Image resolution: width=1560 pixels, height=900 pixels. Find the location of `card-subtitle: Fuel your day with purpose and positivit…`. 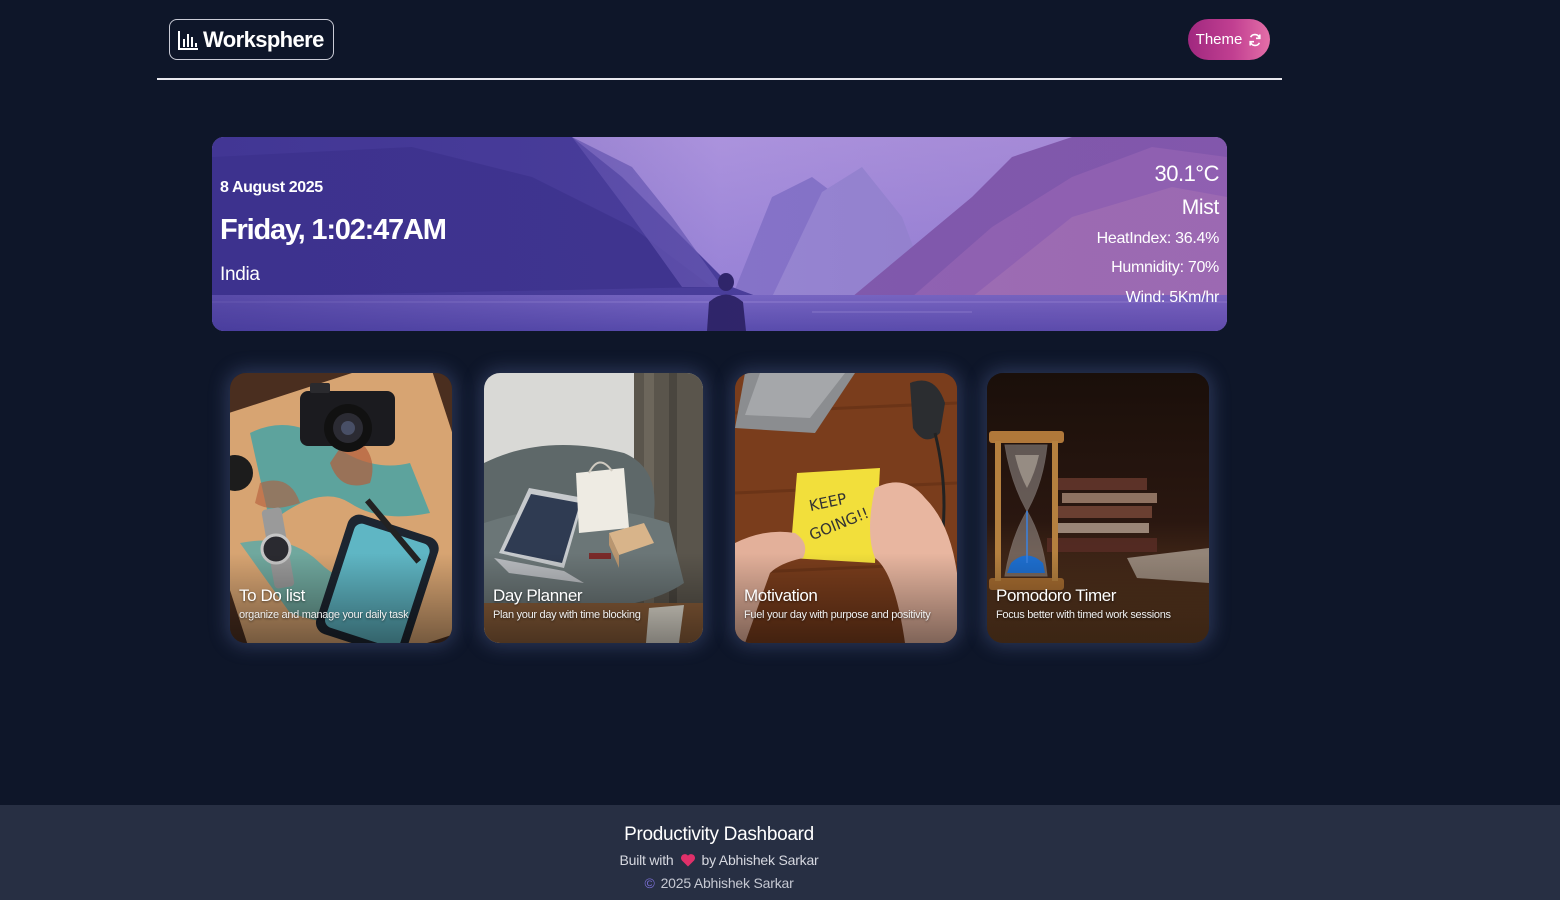

card-subtitle: Fuel your day with purpose and positivit… is located at coordinates (837, 615).